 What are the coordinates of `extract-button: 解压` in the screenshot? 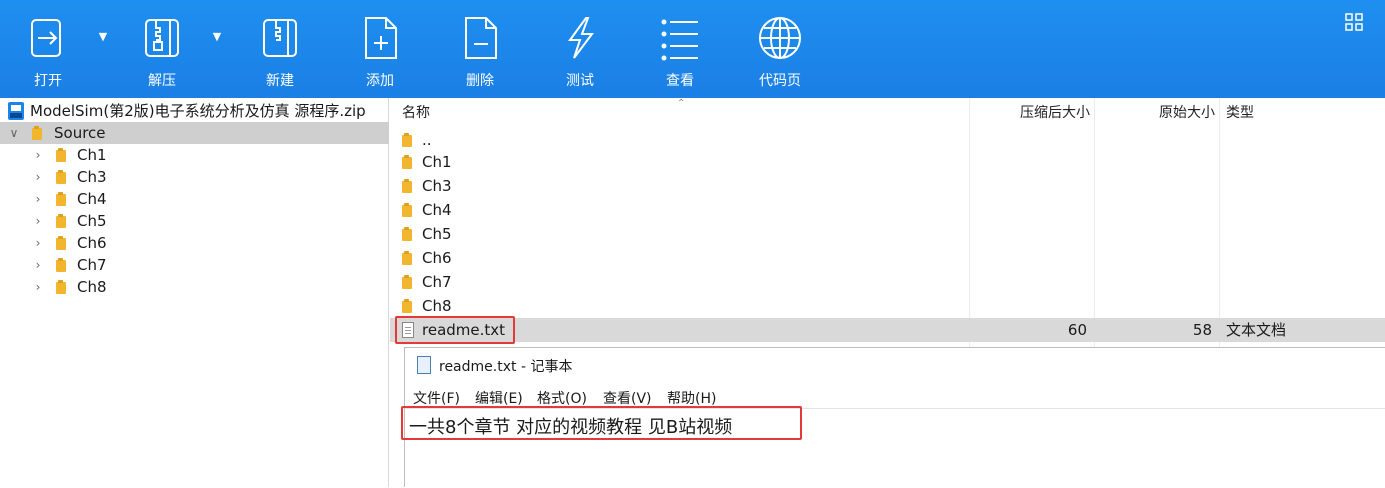 It's located at (162, 49).